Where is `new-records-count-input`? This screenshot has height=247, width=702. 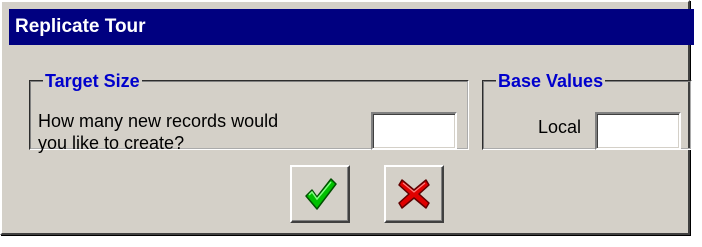 new-records-count-input is located at coordinates (414, 131).